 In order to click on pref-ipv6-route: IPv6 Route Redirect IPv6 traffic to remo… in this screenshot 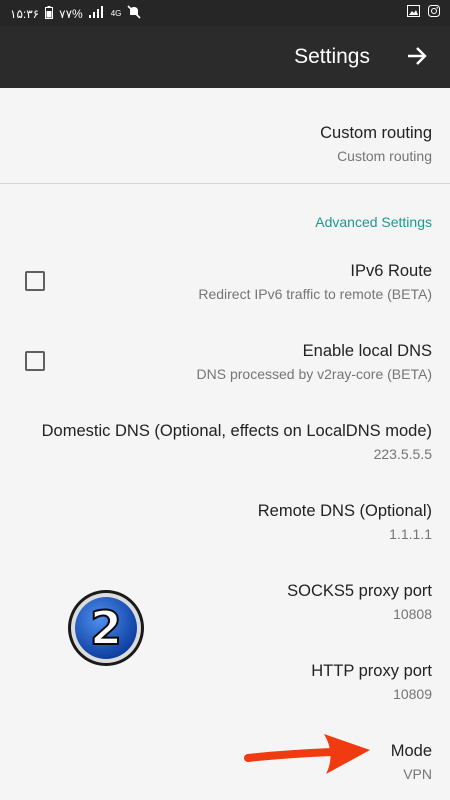, I will do `click(225, 281)`.